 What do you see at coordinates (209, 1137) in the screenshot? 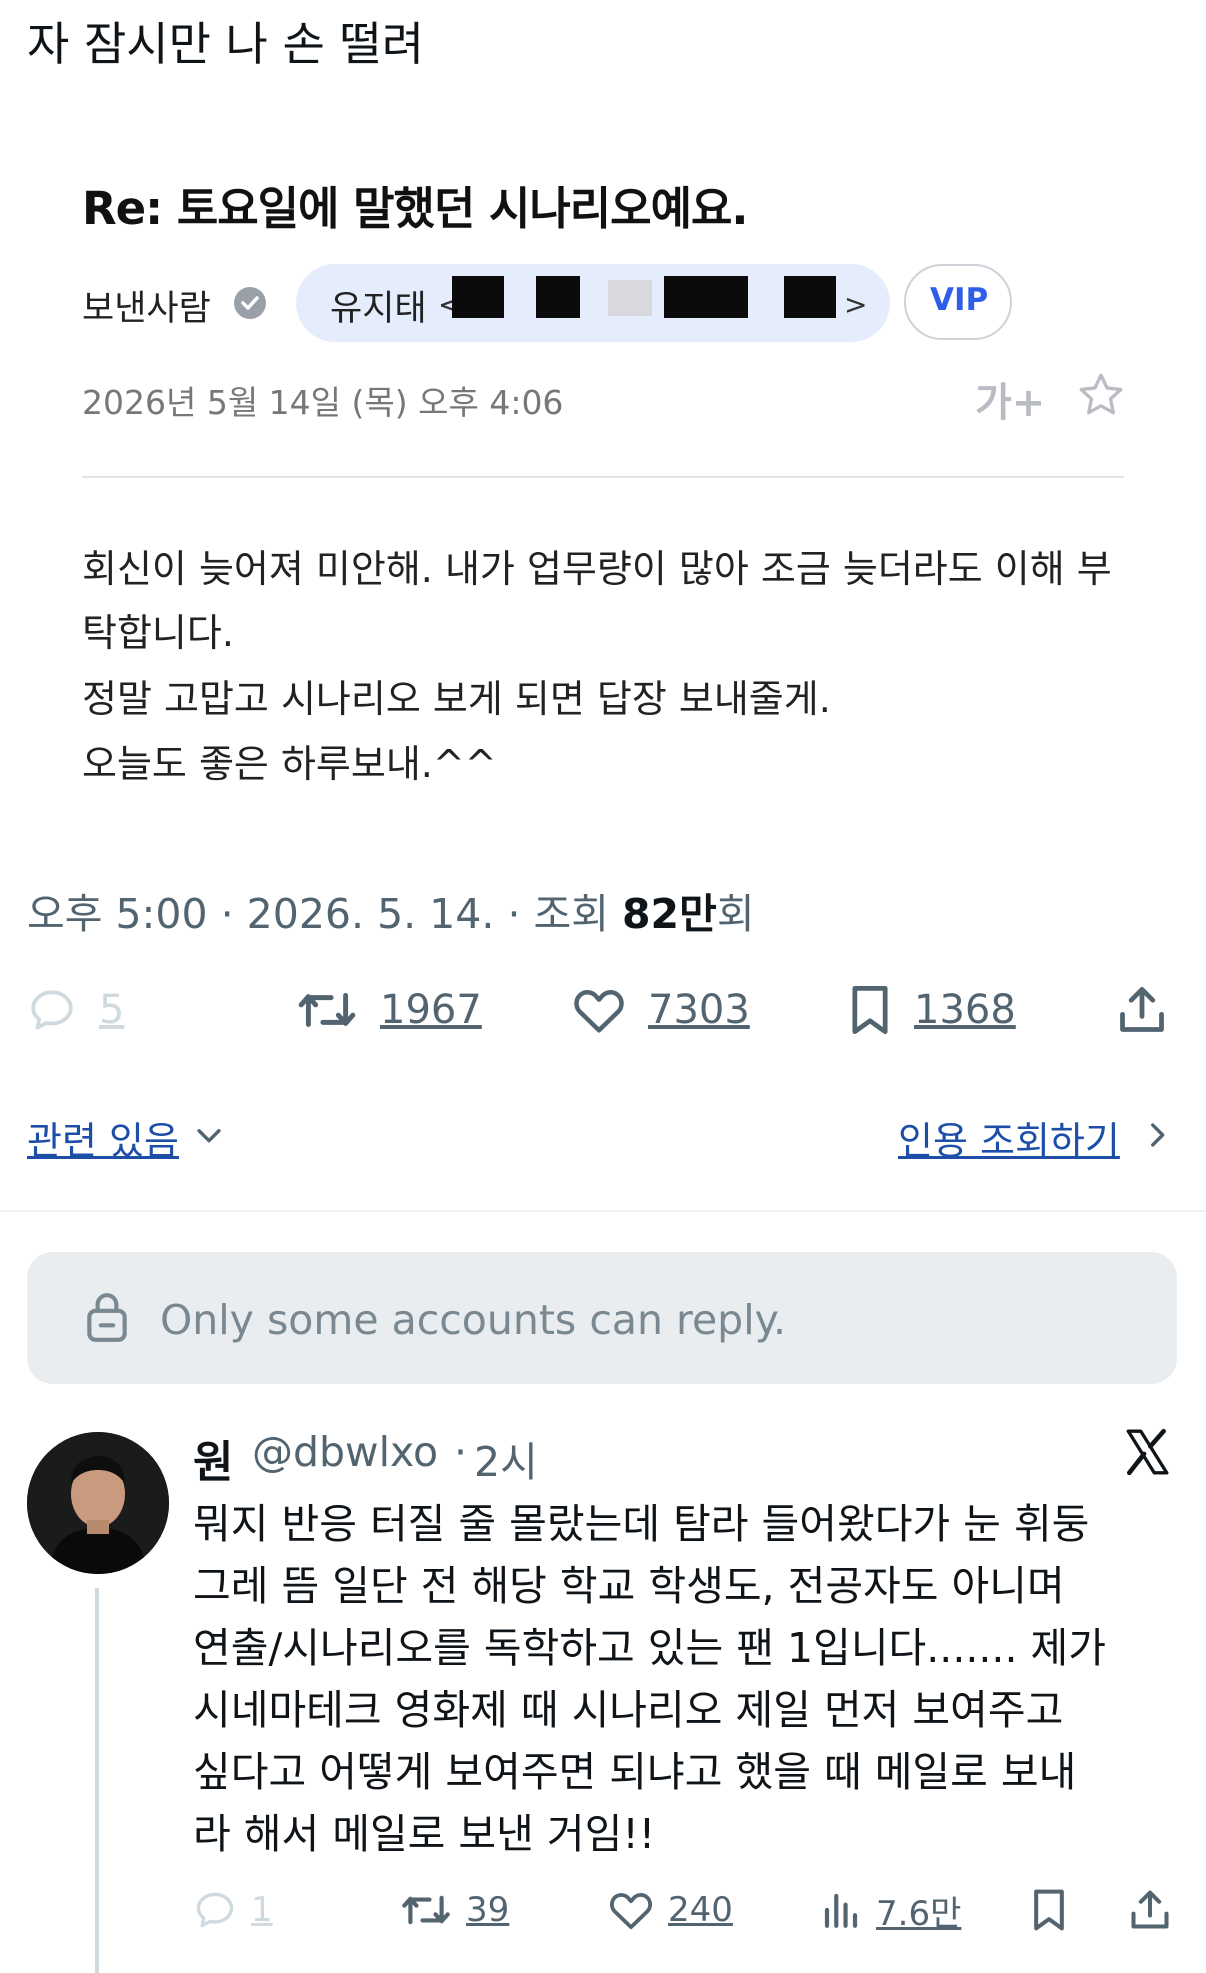
I see `chevron-down-icon` at bounding box center [209, 1137].